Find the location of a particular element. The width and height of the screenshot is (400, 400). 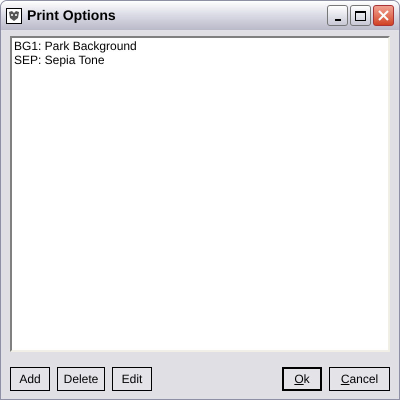

dialog-button: Ok is located at coordinates (302, 379).